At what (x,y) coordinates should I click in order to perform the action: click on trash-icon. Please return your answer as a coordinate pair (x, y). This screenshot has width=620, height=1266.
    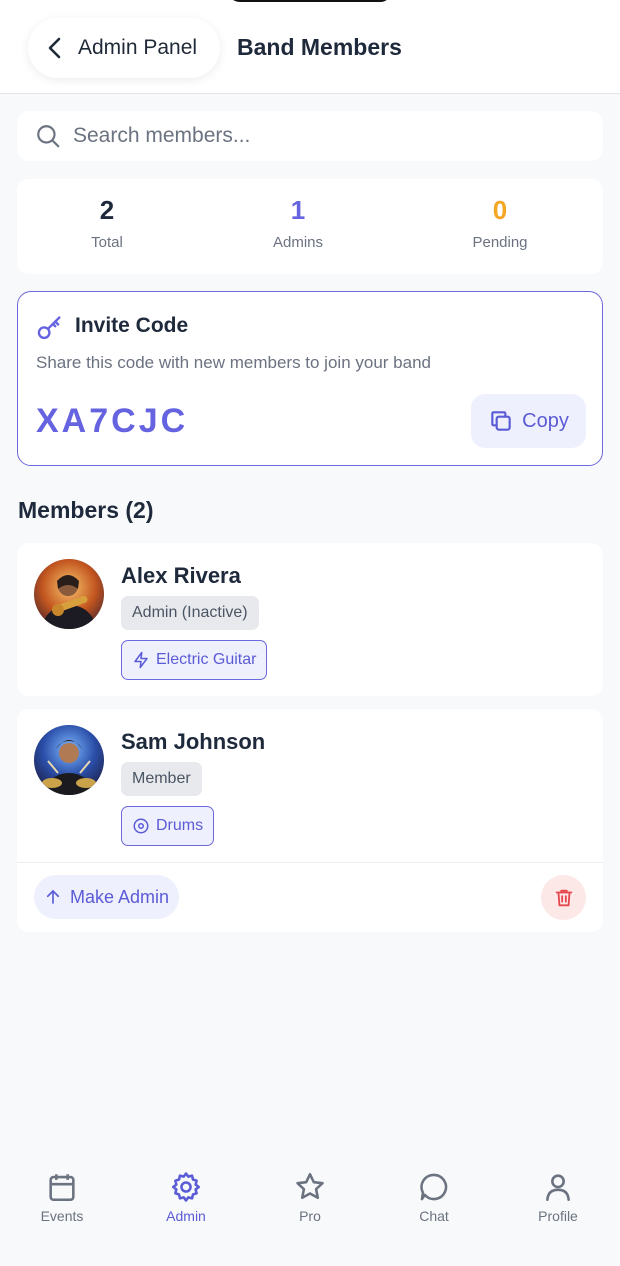
    Looking at the image, I should click on (563, 897).